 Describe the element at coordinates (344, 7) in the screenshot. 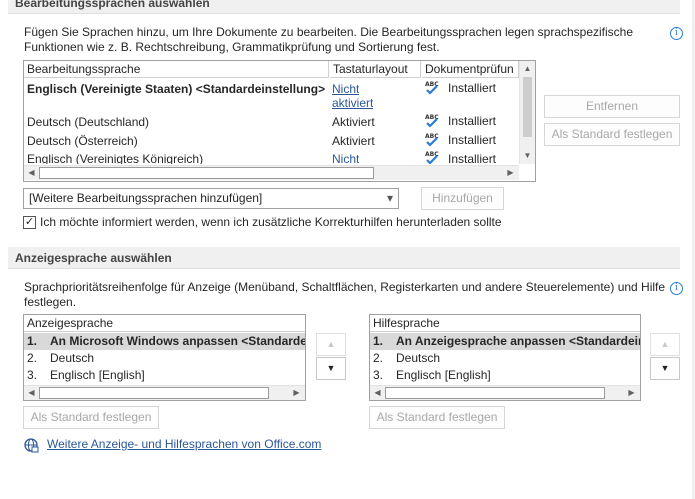

I see `edit-languages-section-header: Bearbeitungssprachen auswählen` at that location.